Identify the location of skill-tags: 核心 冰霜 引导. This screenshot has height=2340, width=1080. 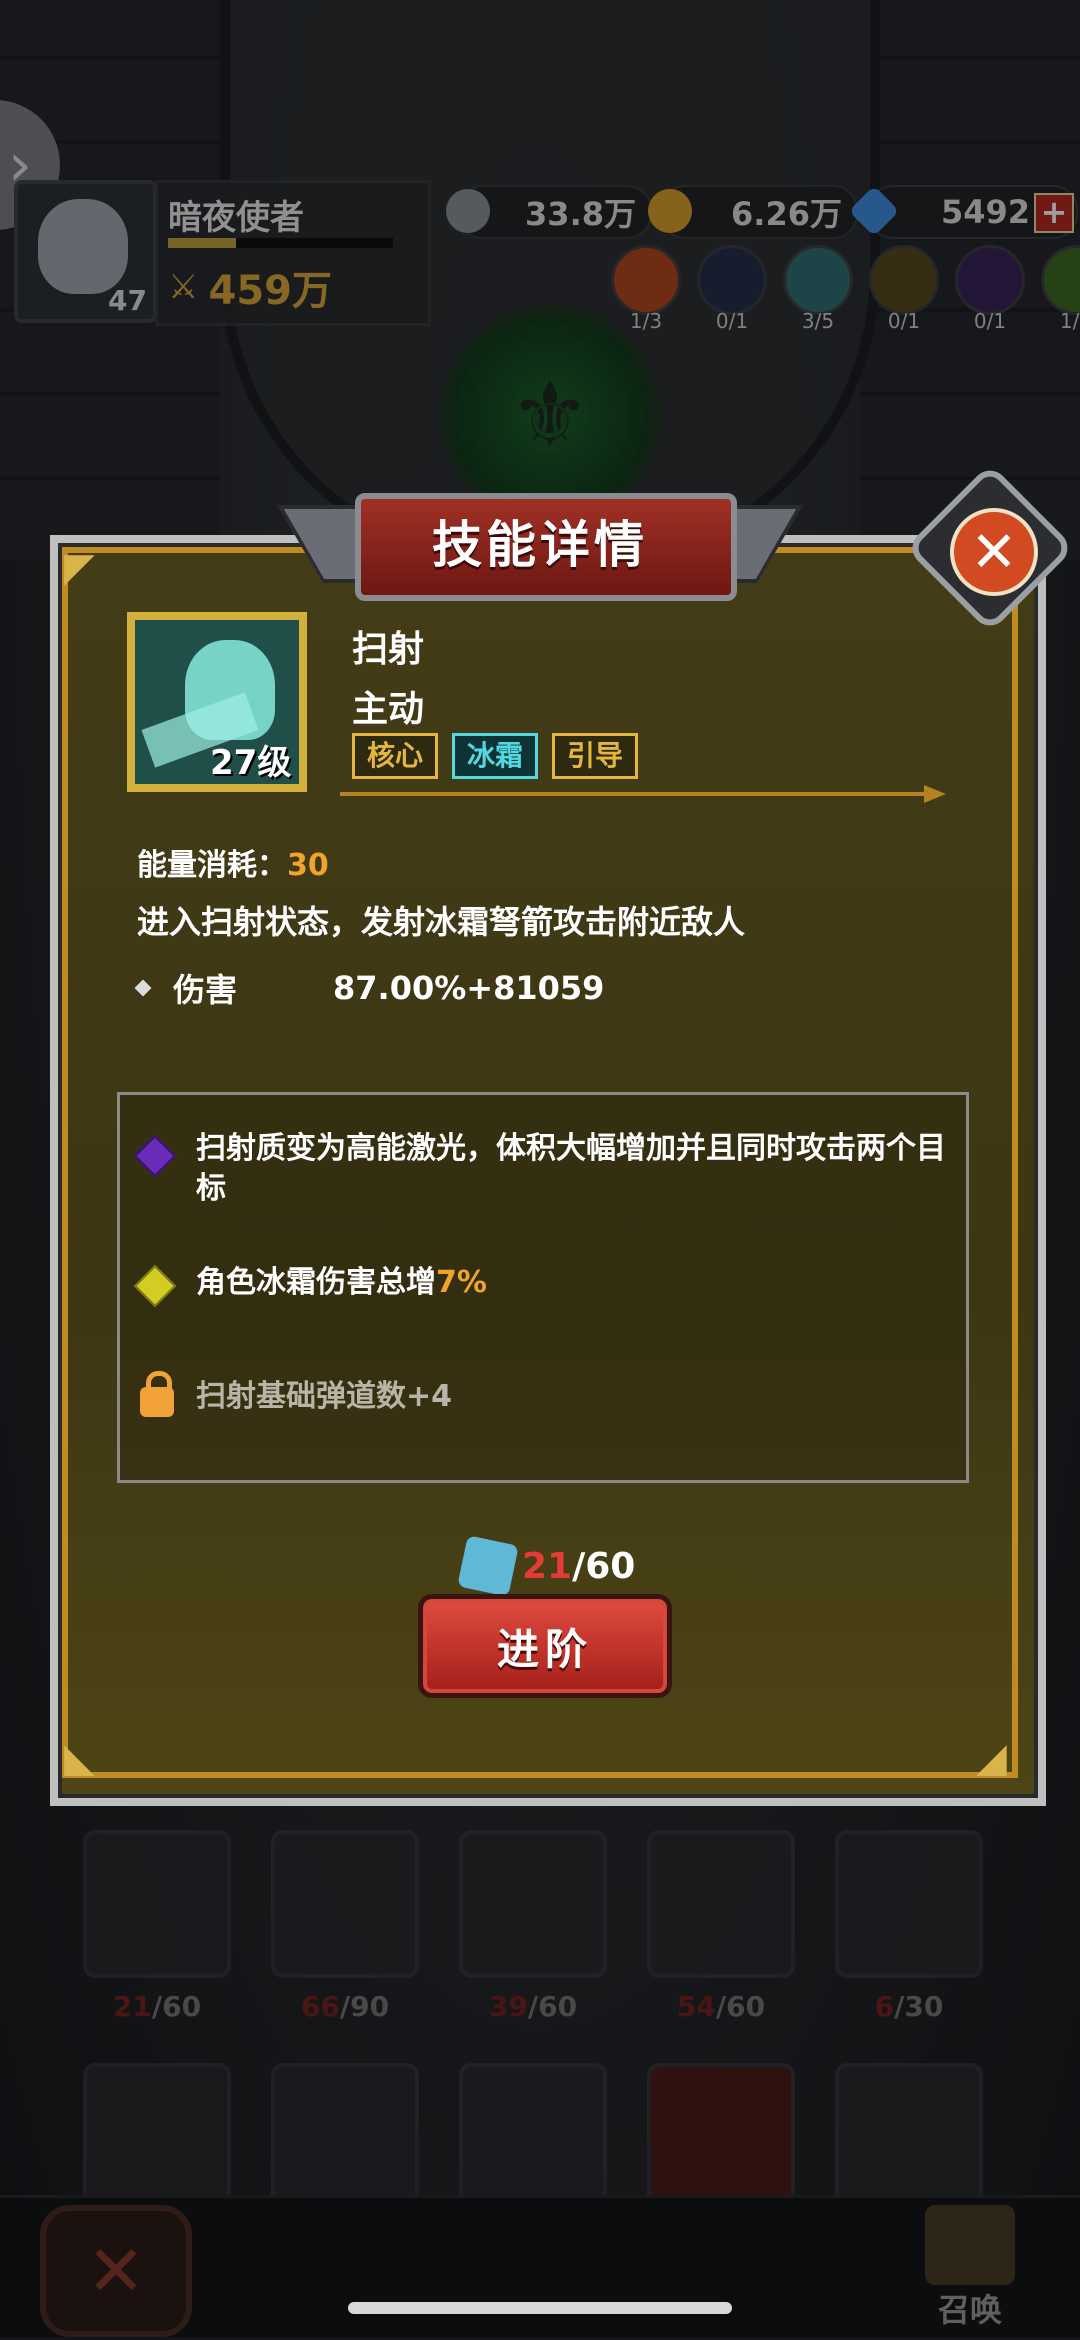
(495, 756).